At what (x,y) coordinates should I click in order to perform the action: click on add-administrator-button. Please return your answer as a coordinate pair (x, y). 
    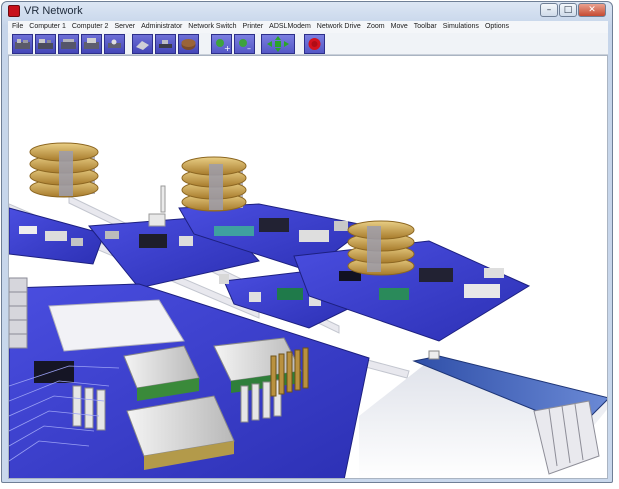
    Looking at the image, I should click on (91, 44).